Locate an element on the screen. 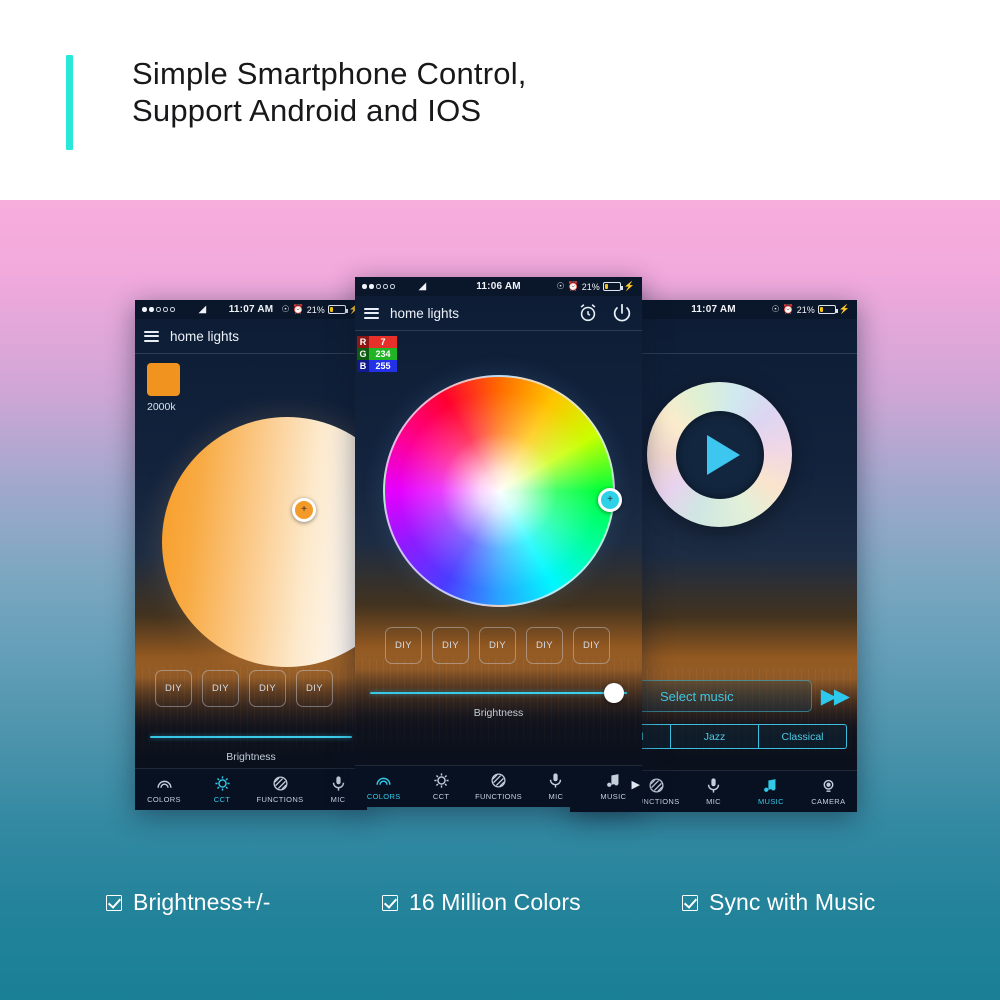  headline-line-2: Support Android and IOS is located at coordinates (307, 110).